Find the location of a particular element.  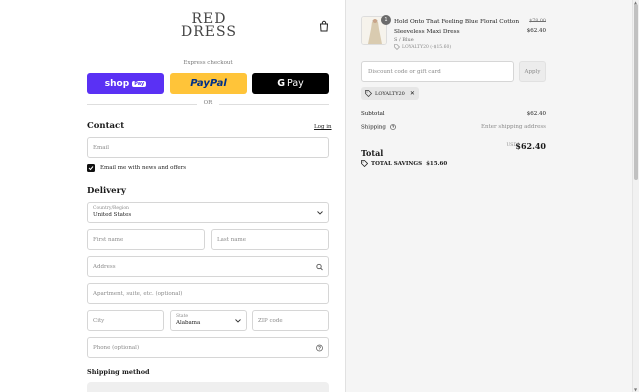

phone-placeholder: Phone (optional) is located at coordinates (116, 347).